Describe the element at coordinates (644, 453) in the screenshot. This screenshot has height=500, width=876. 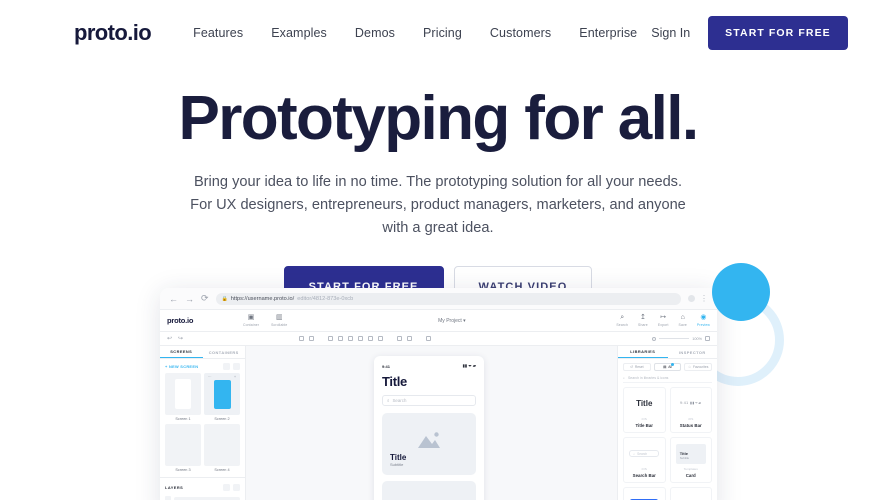
I see `preview-search-field: ⌕ Search` at that location.